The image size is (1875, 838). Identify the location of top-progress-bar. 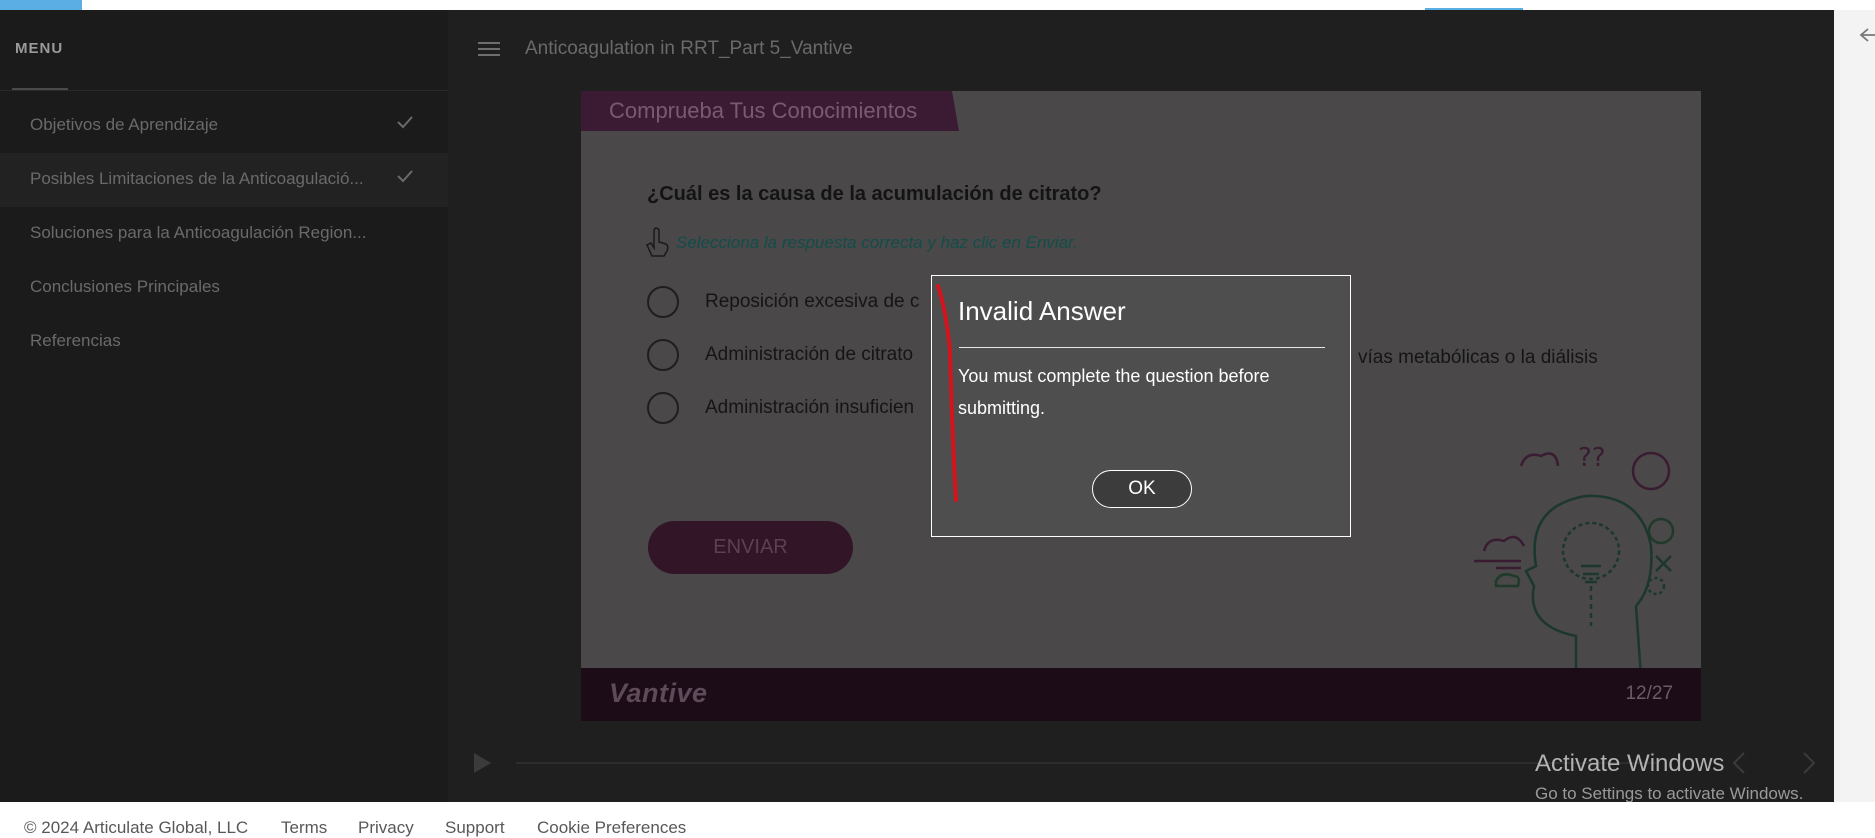
(937, 5).